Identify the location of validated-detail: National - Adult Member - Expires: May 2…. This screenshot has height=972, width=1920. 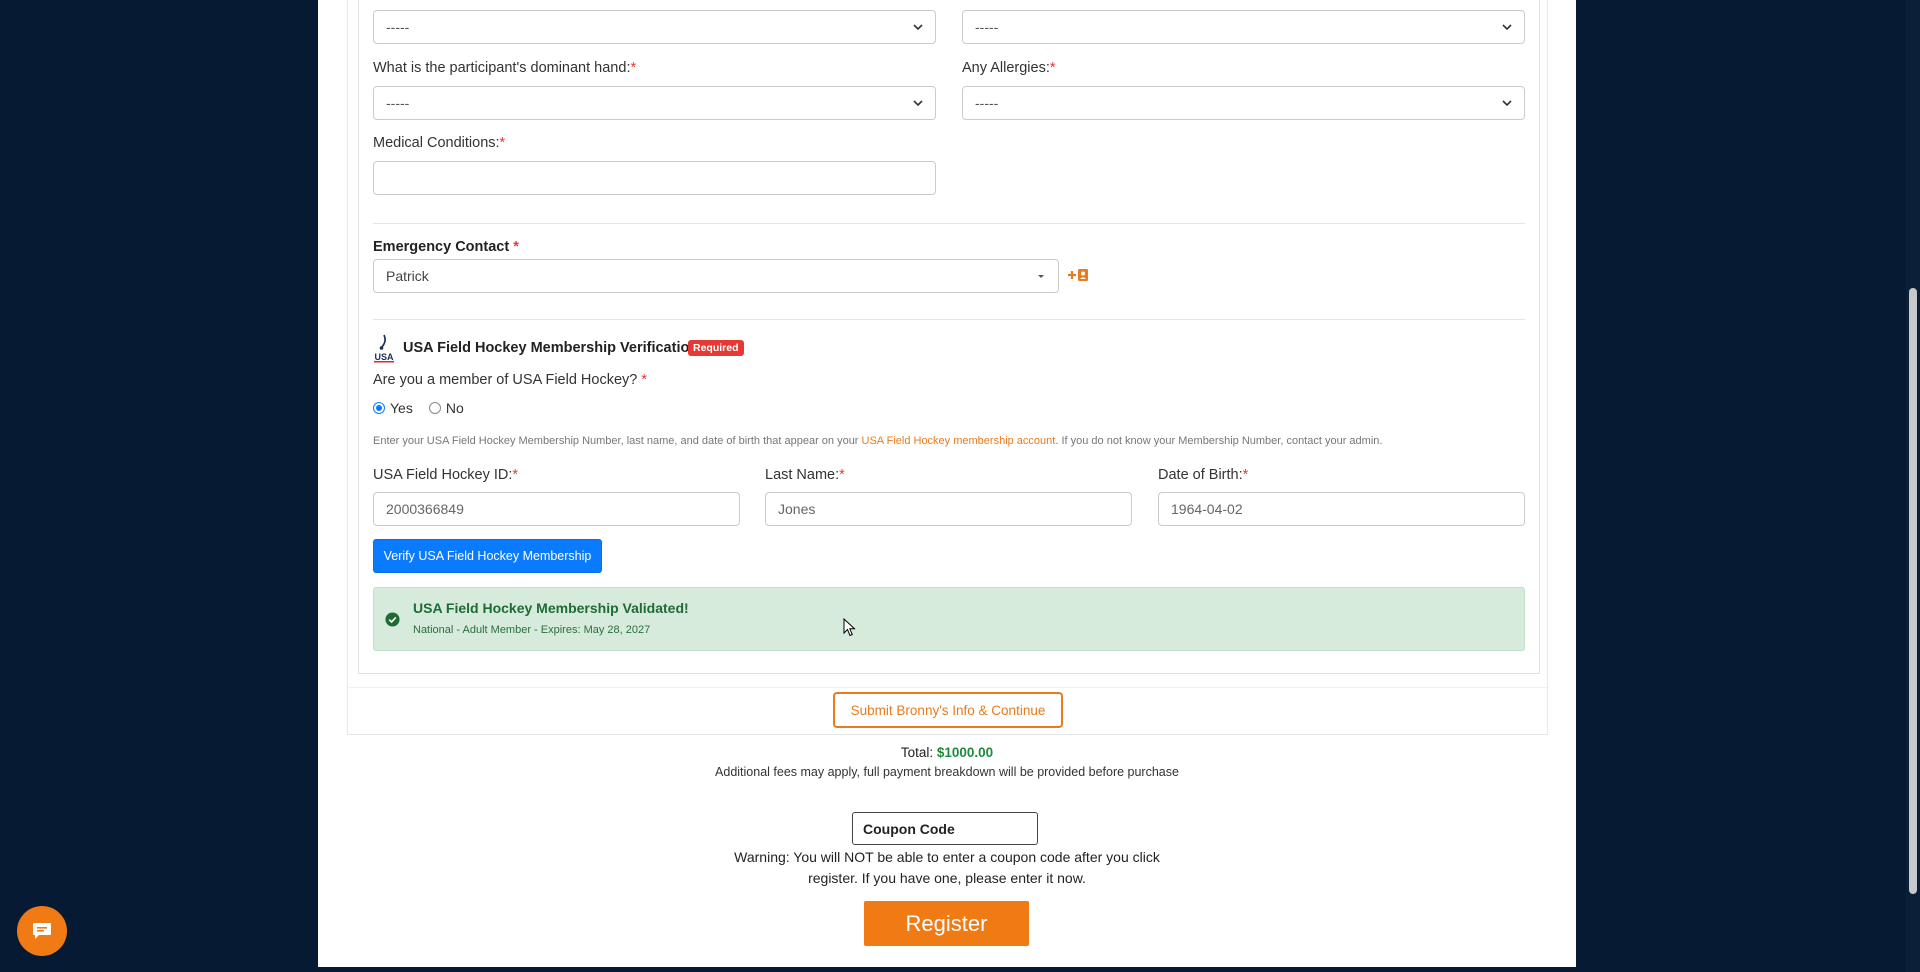
(532, 630).